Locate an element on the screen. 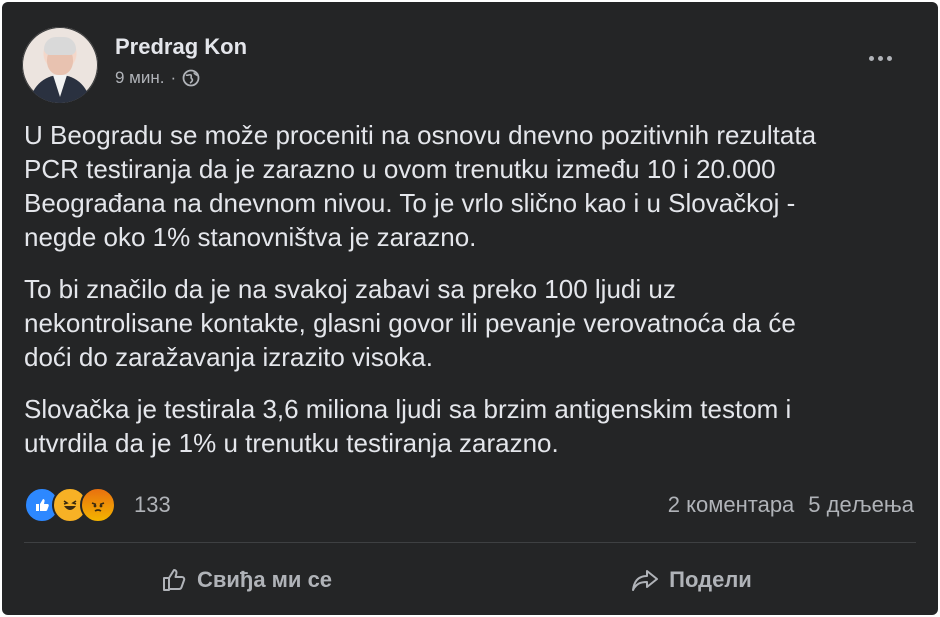 The image size is (940, 617). like-button-label: Свиђа ми се is located at coordinates (264, 579).